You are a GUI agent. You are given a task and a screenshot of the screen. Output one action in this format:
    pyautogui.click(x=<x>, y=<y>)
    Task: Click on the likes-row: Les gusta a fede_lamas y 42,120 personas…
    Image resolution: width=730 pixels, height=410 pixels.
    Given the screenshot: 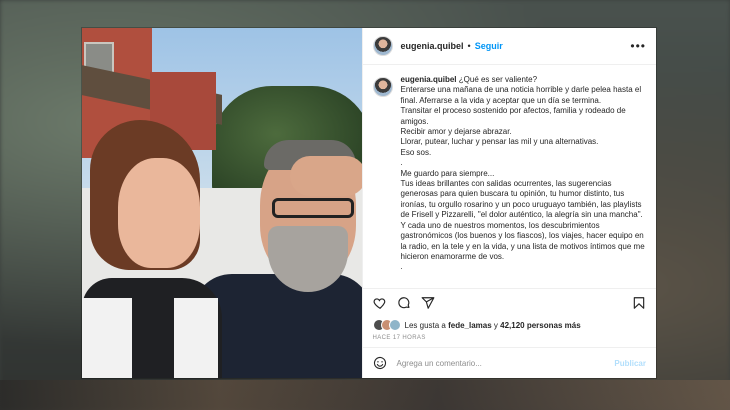 What is the action you would take?
    pyautogui.click(x=509, y=325)
    